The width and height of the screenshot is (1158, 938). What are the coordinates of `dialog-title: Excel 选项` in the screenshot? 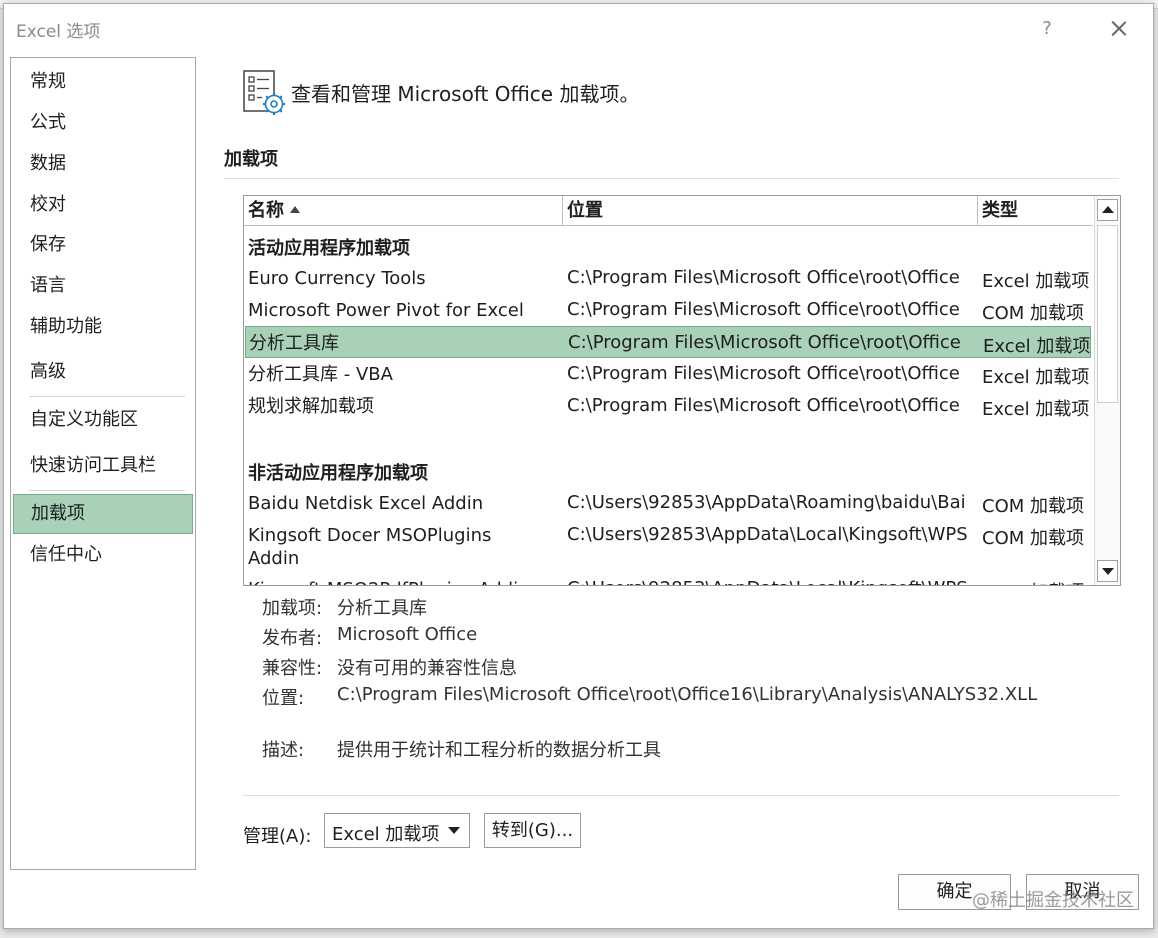 It's located at (58, 32).